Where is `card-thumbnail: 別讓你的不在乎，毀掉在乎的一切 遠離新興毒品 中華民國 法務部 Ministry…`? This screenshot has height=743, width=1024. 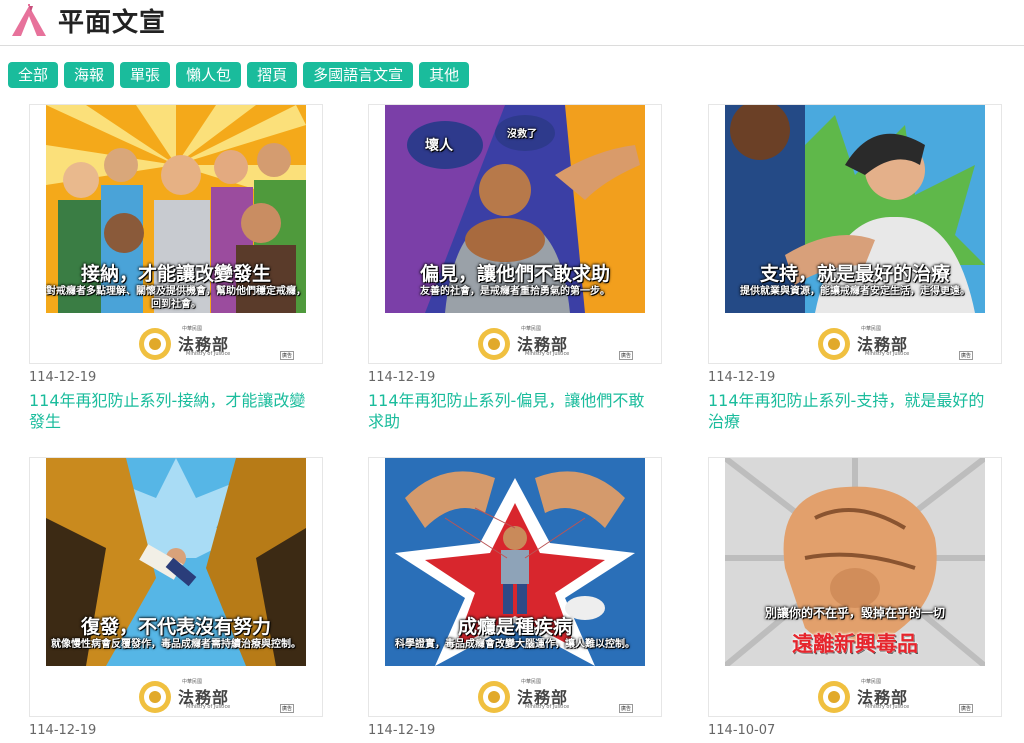 card-thumbnail: 別讓你的不在乎，毀掉在乎的一切 遠離新興毒品 中華民國 法務部 Ministry… is located at coordinates (855, 587).